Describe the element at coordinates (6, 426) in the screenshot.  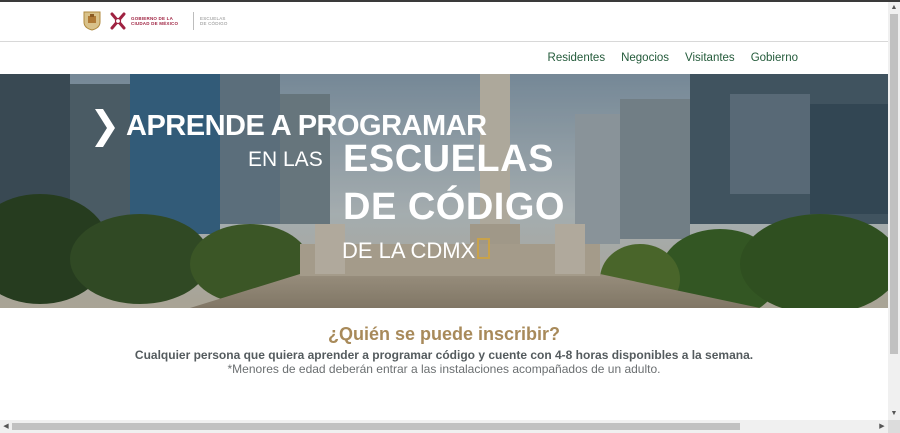
I see `scroll-left-arrow-icon: ◀` at that location.